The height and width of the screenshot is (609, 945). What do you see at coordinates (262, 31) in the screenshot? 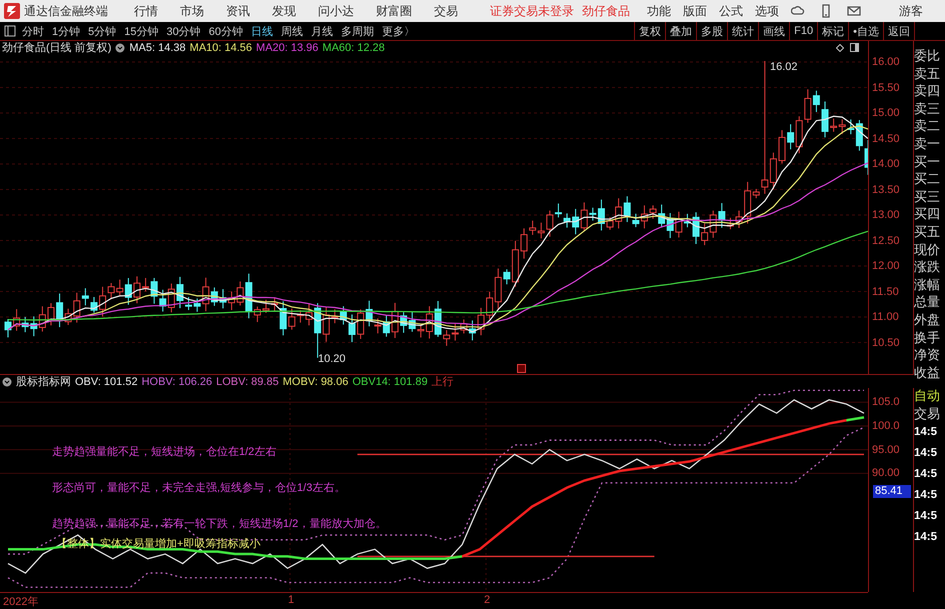
I see `period-tab: 日线` at bounding box center [262, 31].